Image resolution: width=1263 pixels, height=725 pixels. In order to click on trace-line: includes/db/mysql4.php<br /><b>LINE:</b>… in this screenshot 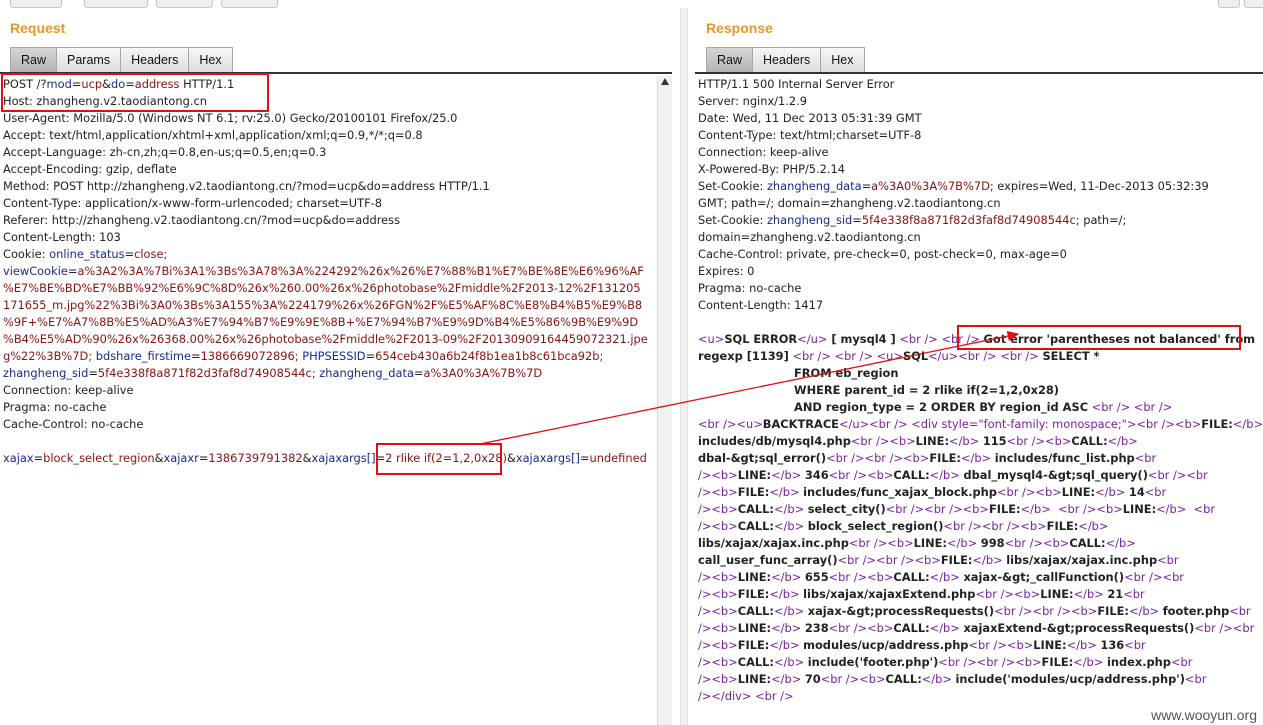, I will do `click(918, 441)`.